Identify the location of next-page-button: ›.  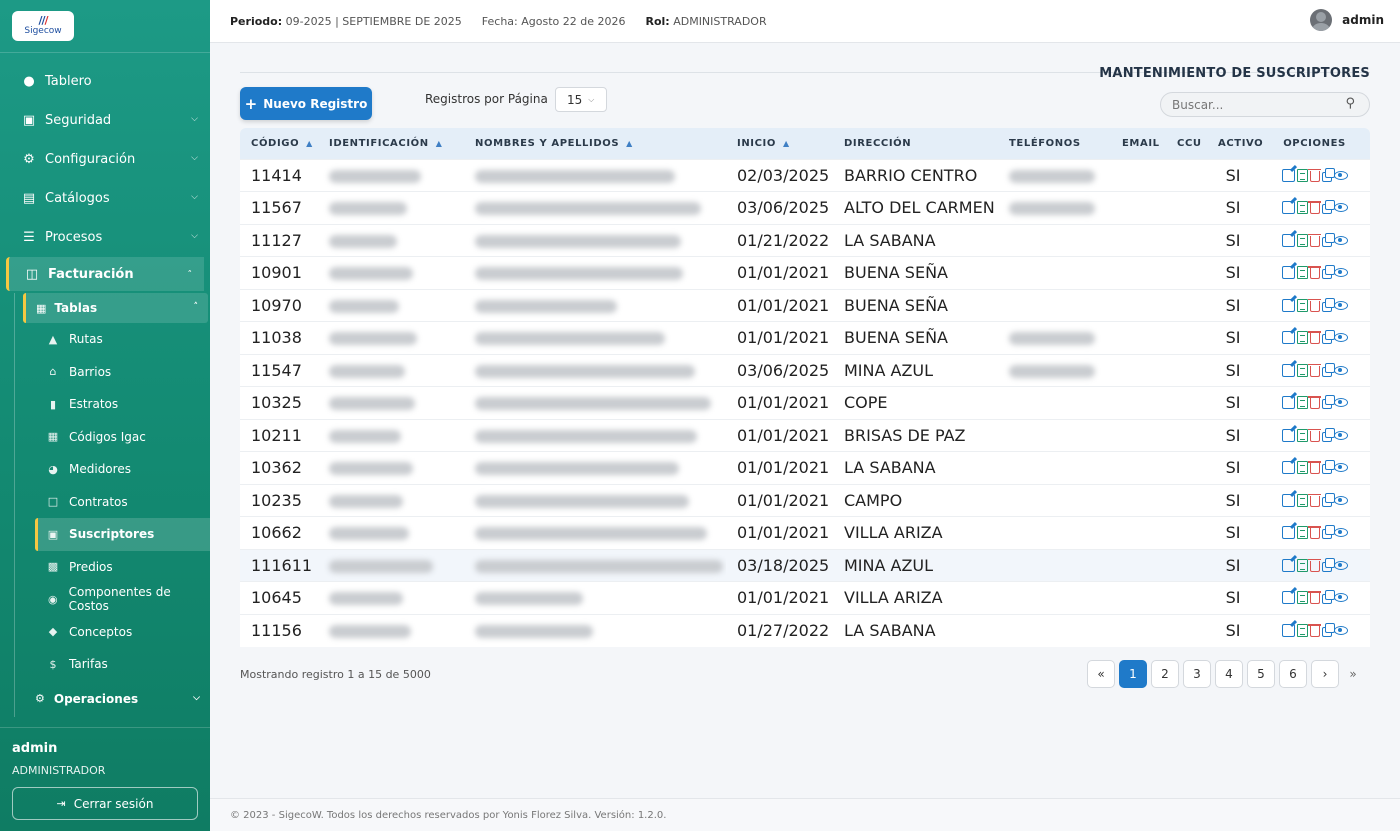
(1325, 674).